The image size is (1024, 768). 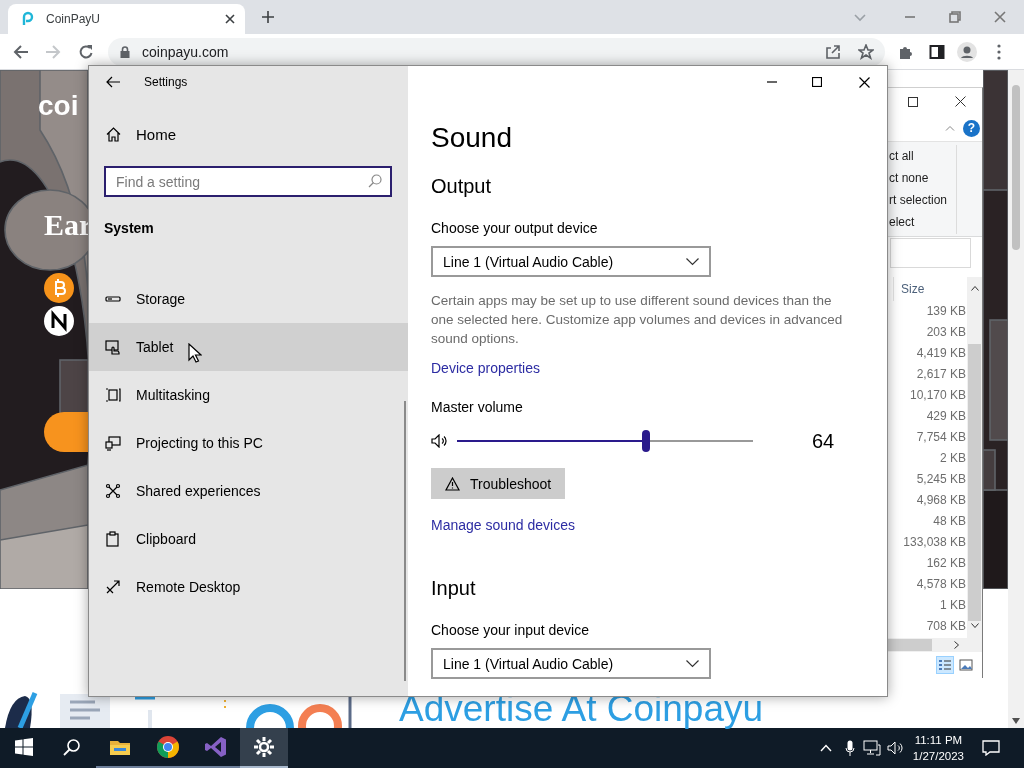 I want to click on troubleshoot-button: Troubleshoot, so click(x=498, y=483).